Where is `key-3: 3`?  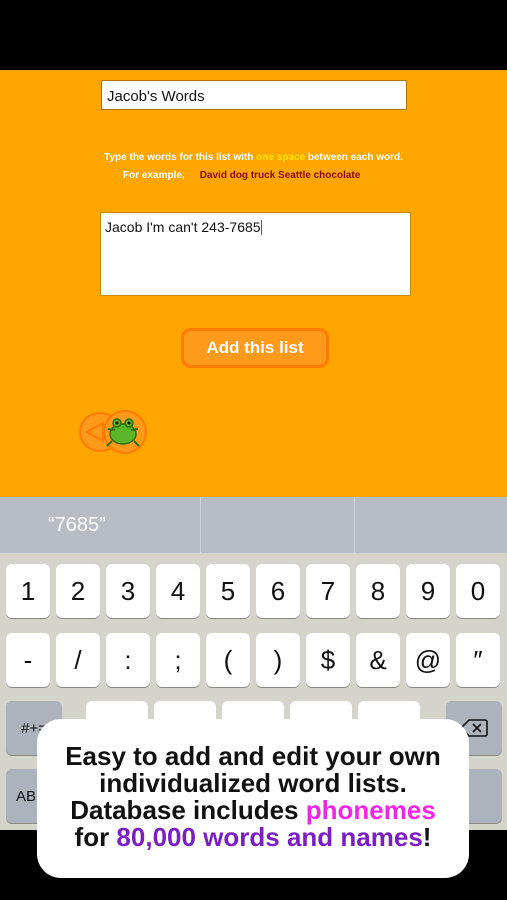
key-3: 3 is located at coordinates (128, 591).